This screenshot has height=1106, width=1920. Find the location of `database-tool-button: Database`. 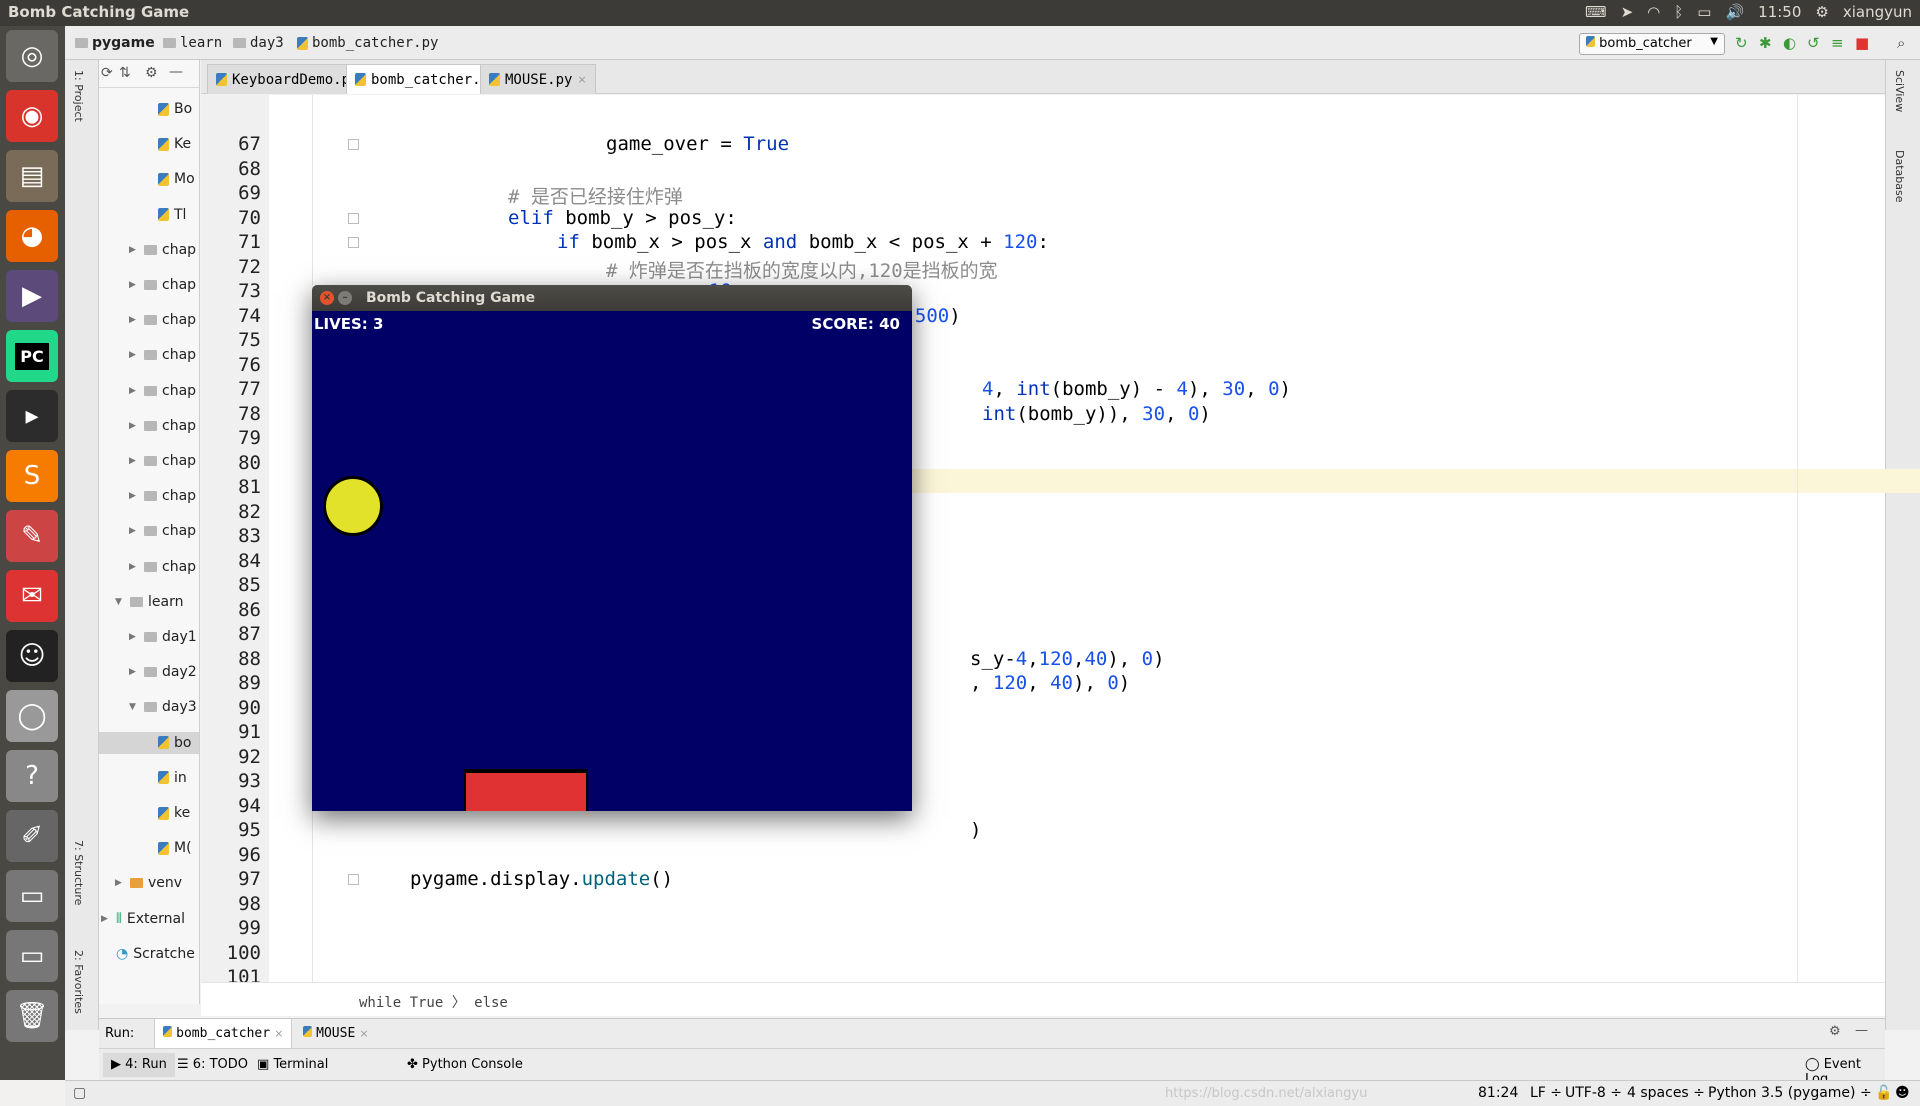

database-tool-button: Database is located at coordinates (1899, 176).